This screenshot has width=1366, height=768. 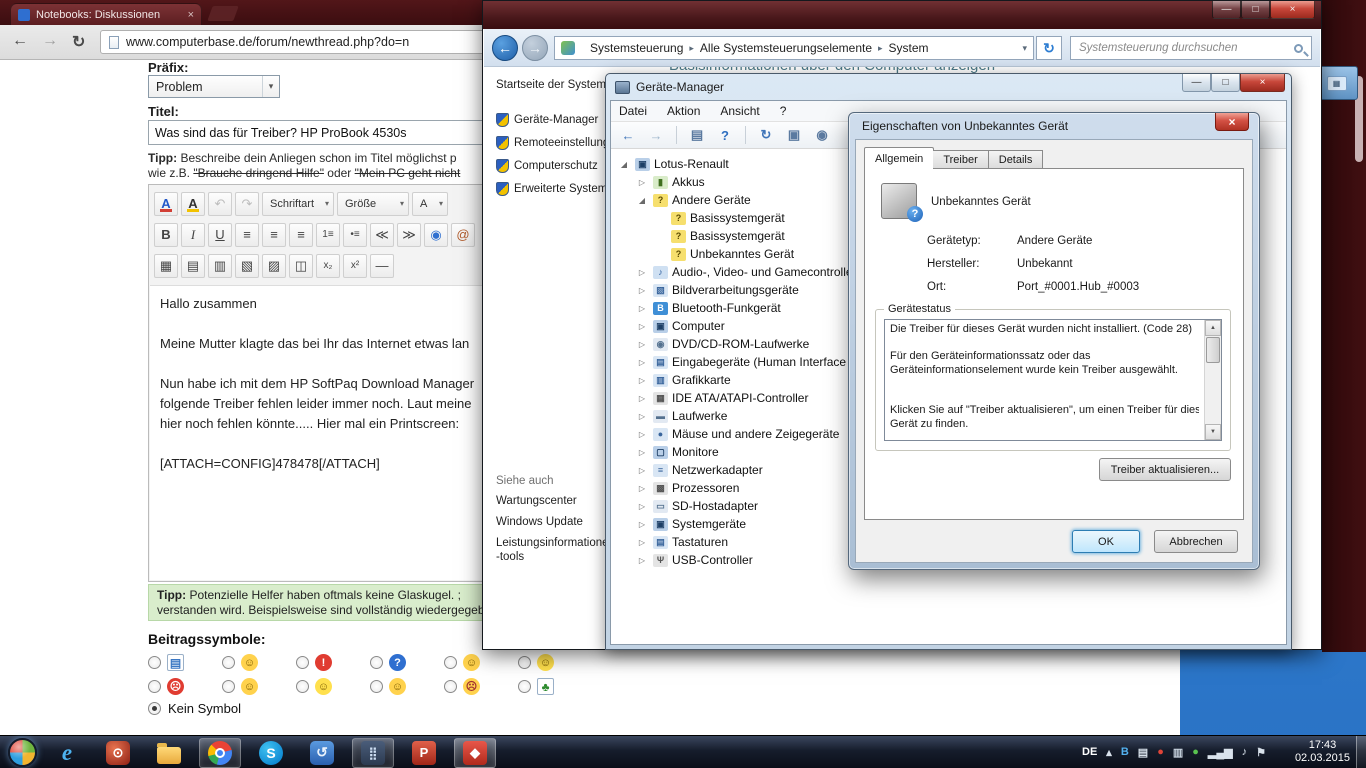 What do you see at coordinates (270, 86) in the screenshot?
I see `chevron-down-icon: ▾` at bounding box center [270, 86].